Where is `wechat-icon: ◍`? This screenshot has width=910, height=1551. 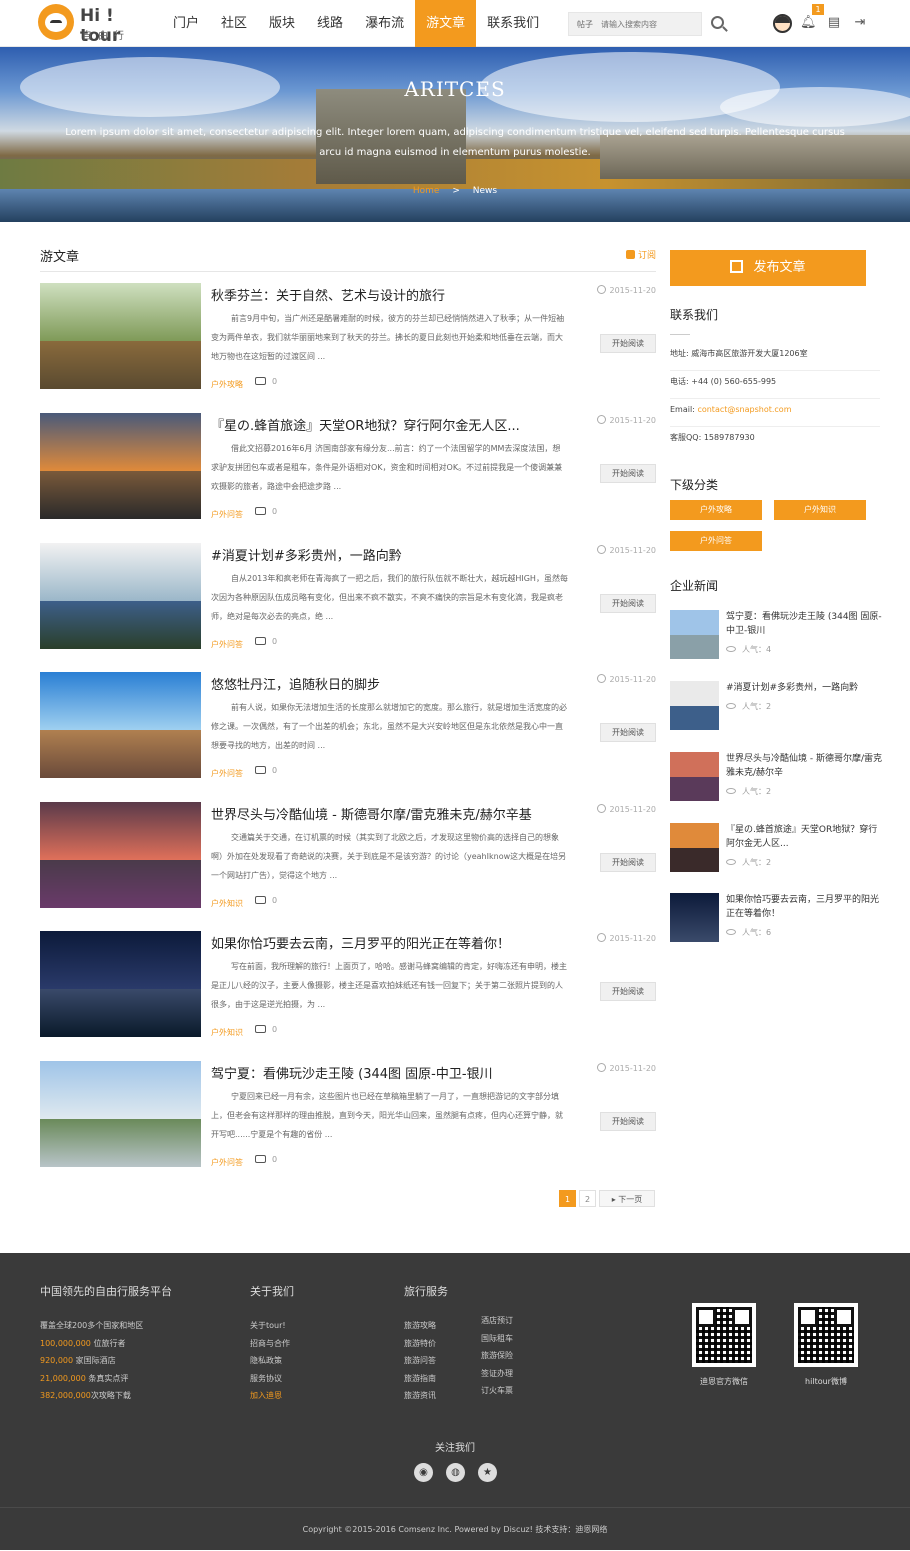
wechat-icon: ◍ is located at coordinates (455, 1472).